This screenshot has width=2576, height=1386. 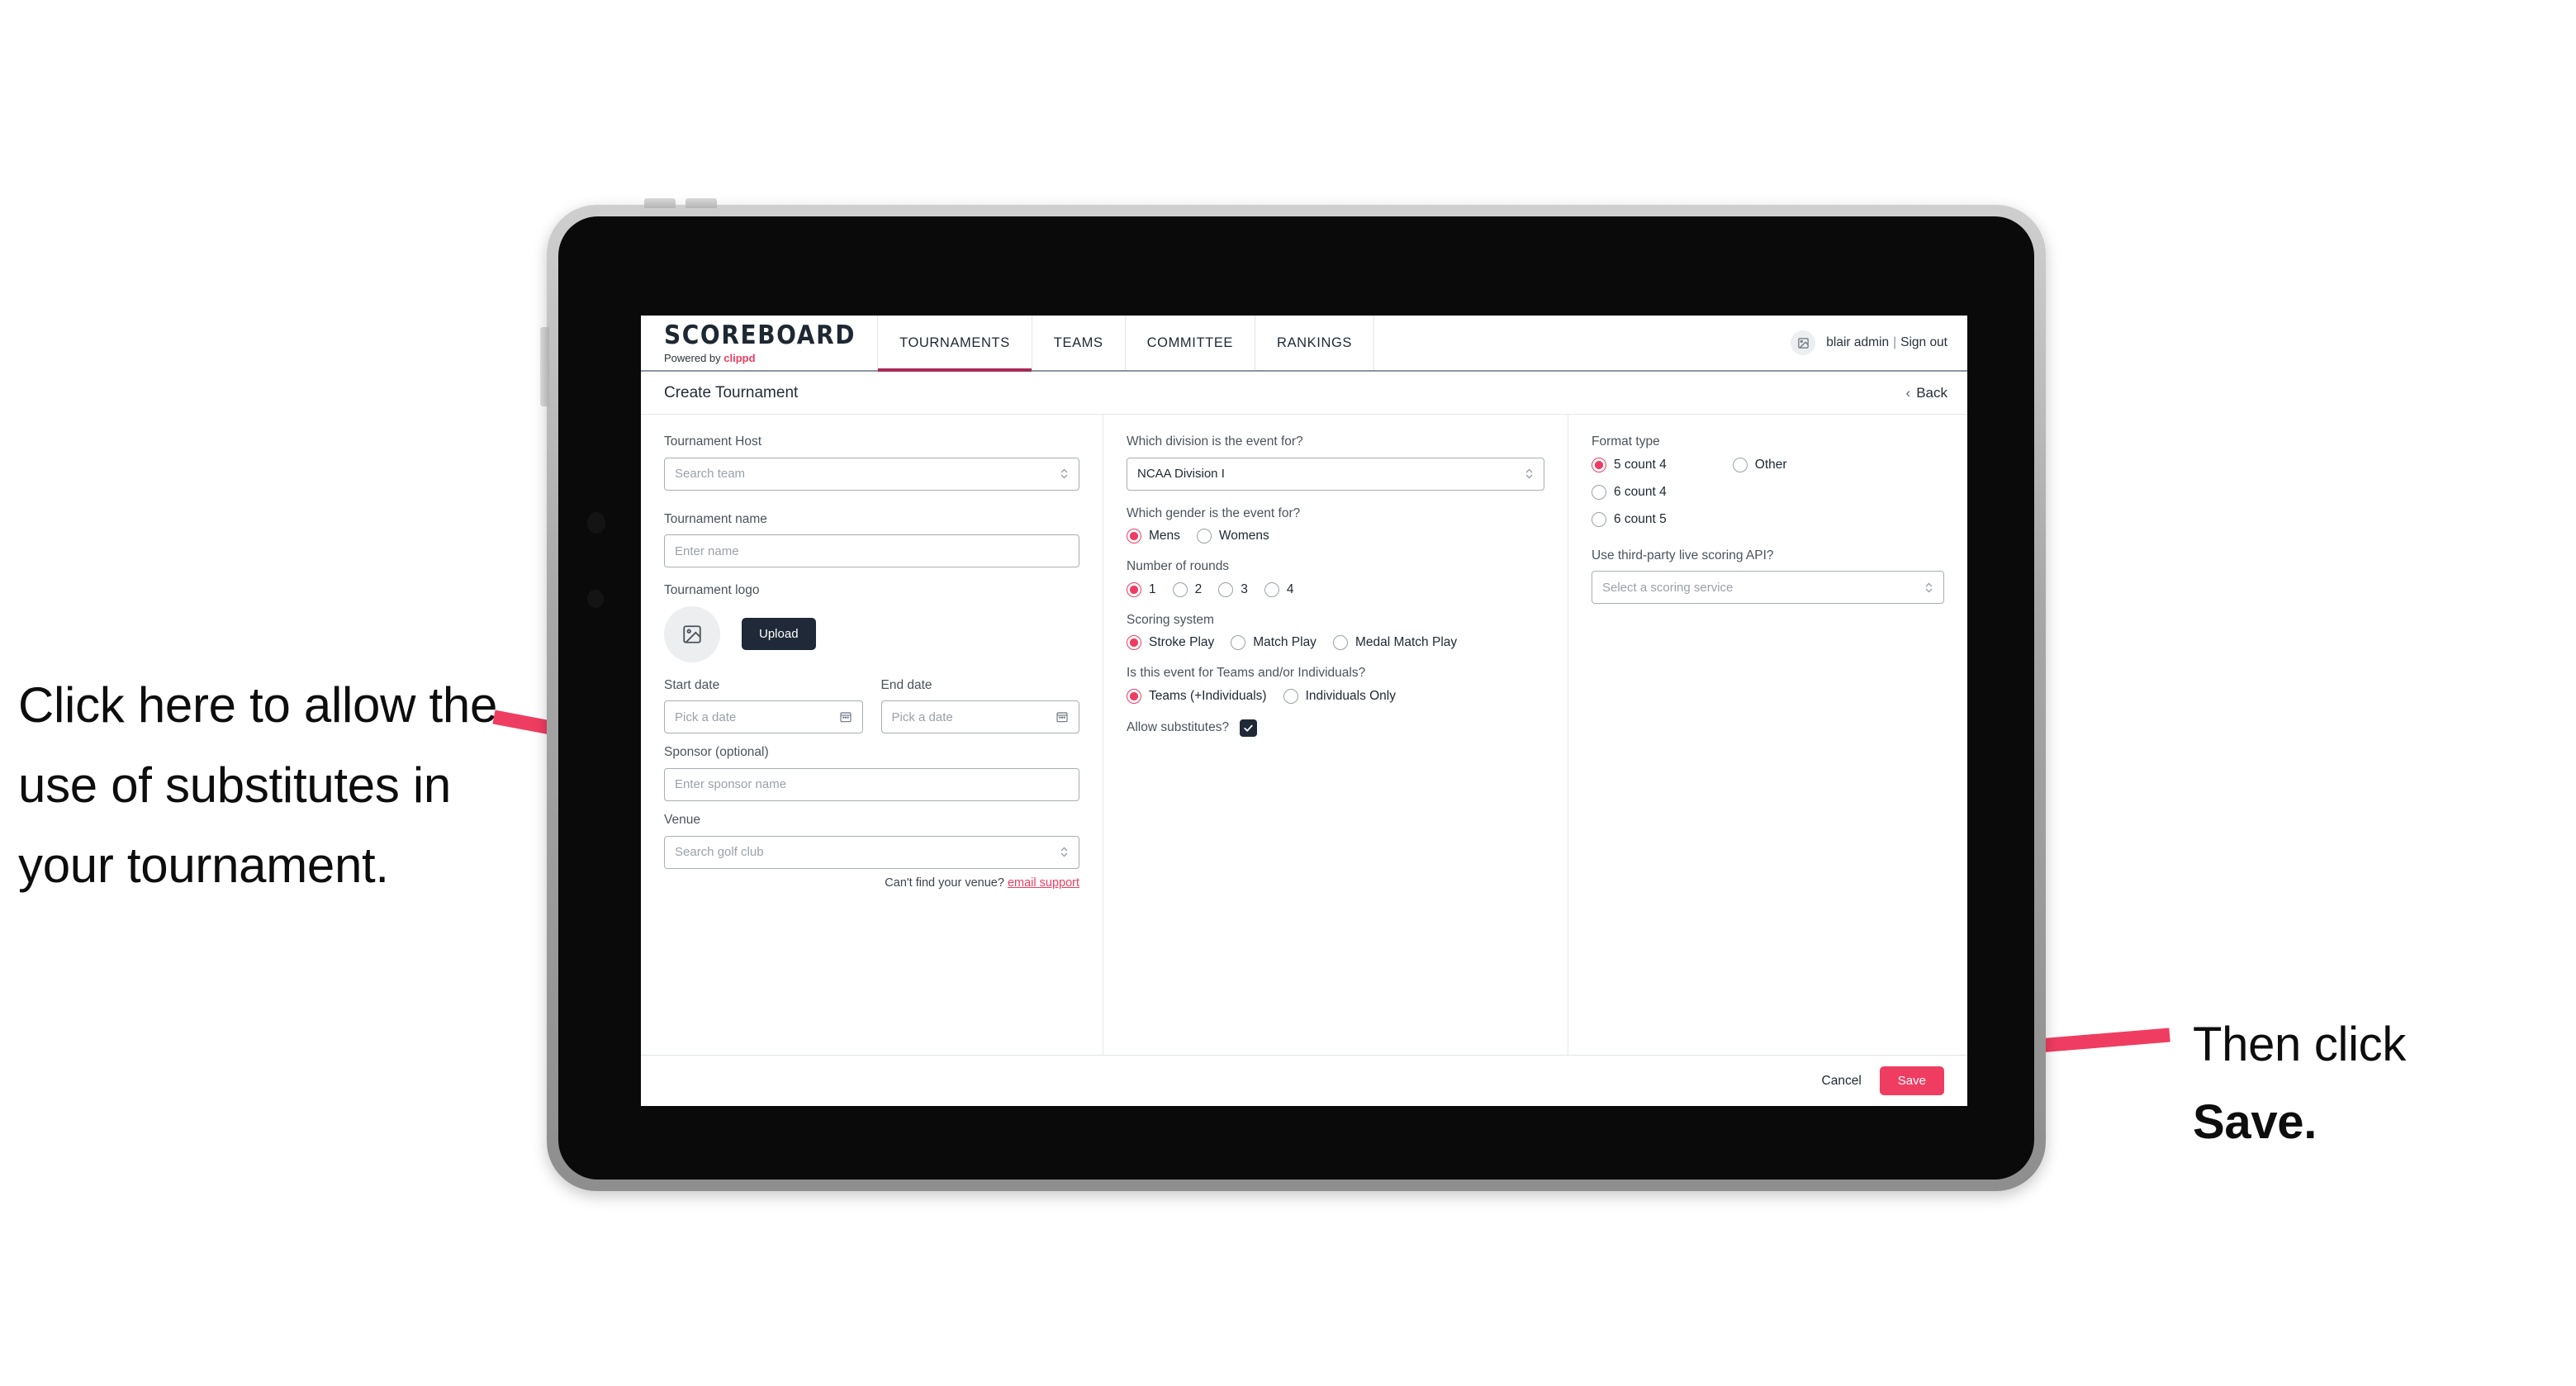 What do you see at coordinates (1927, 393) in the screenshot?
I see `back-button: ‹ Back` at bounding box center [1927, 393].